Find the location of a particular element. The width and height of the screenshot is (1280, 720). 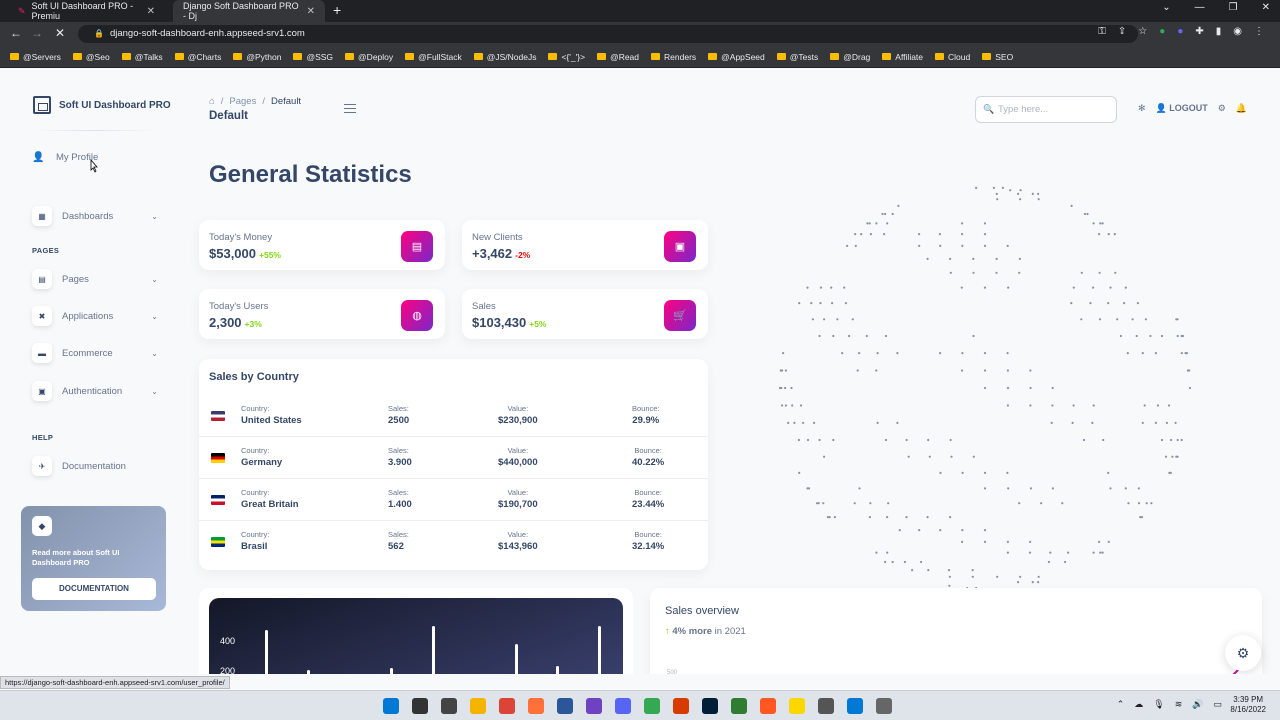

bookmark-item: @JS/NodeJs is located at coordinates (504, 57).